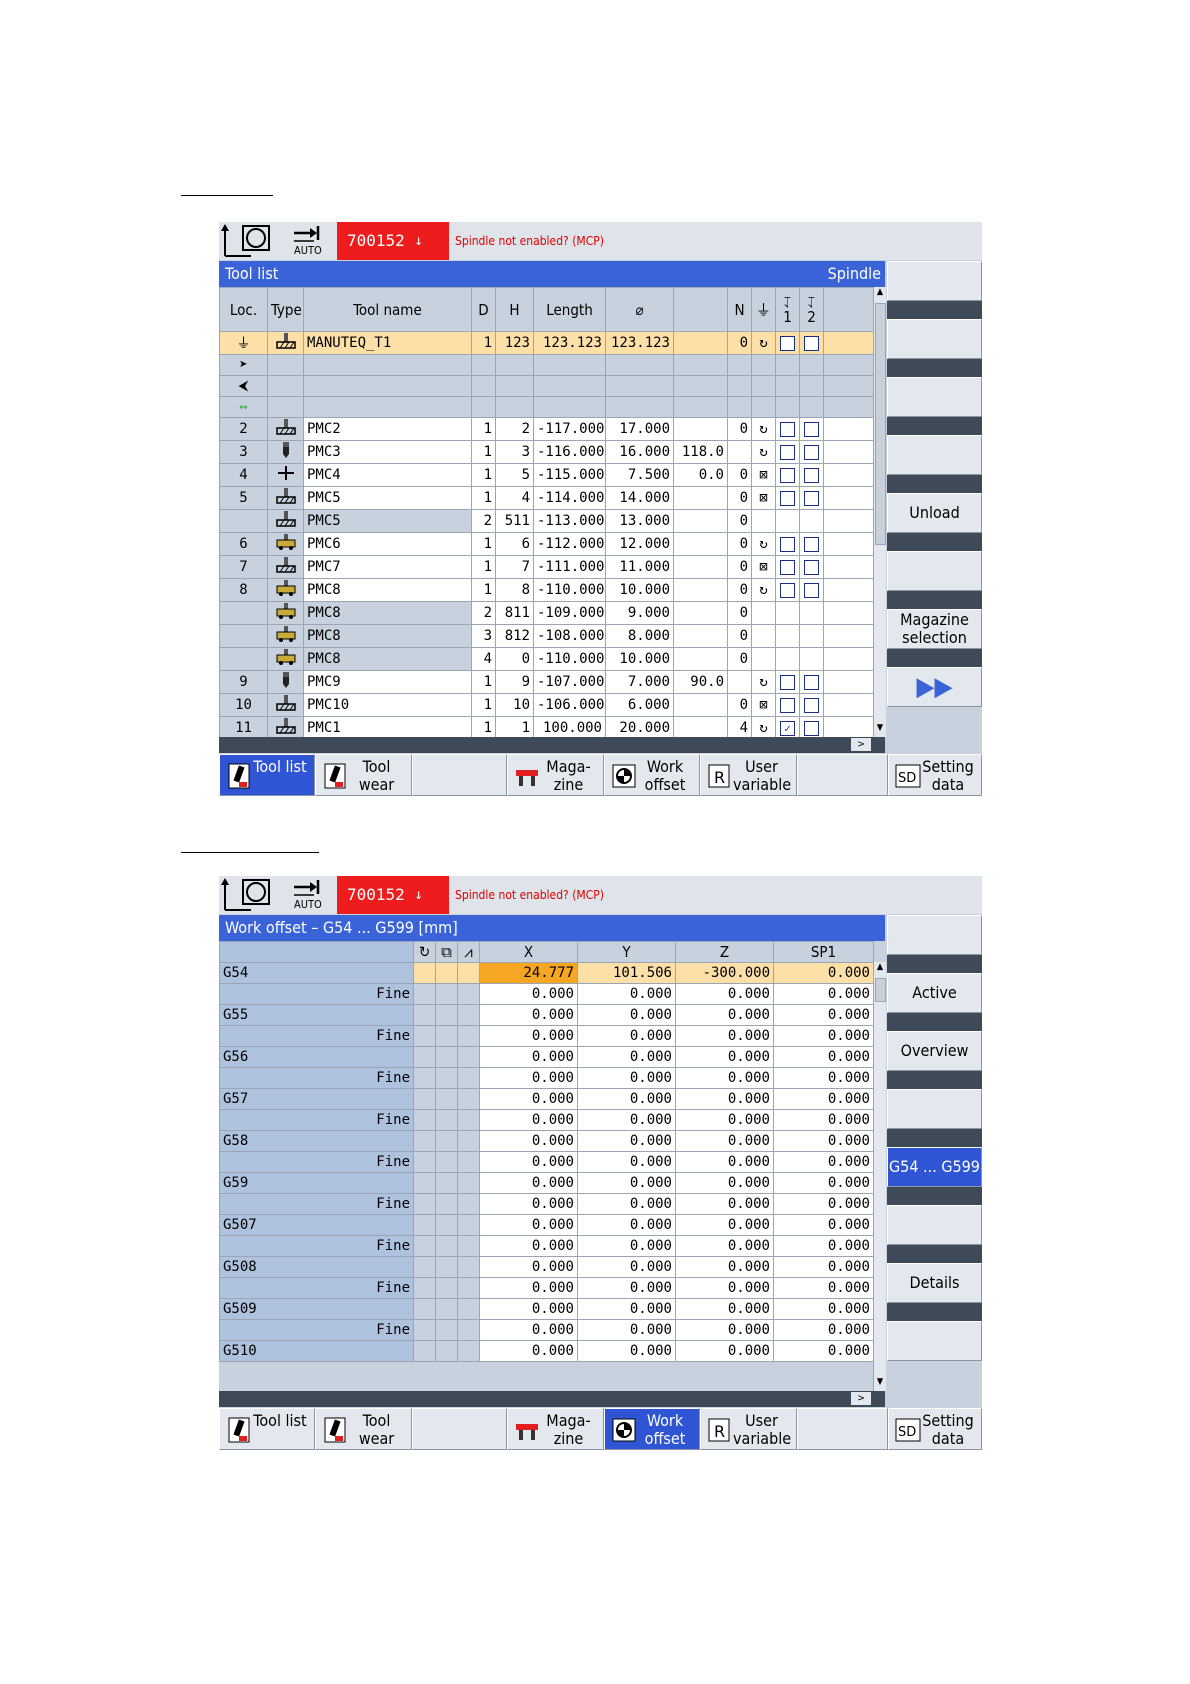 This screenshot has height=1684, width=1190. I want to click on y-value: 101.506, so click(626, 973).